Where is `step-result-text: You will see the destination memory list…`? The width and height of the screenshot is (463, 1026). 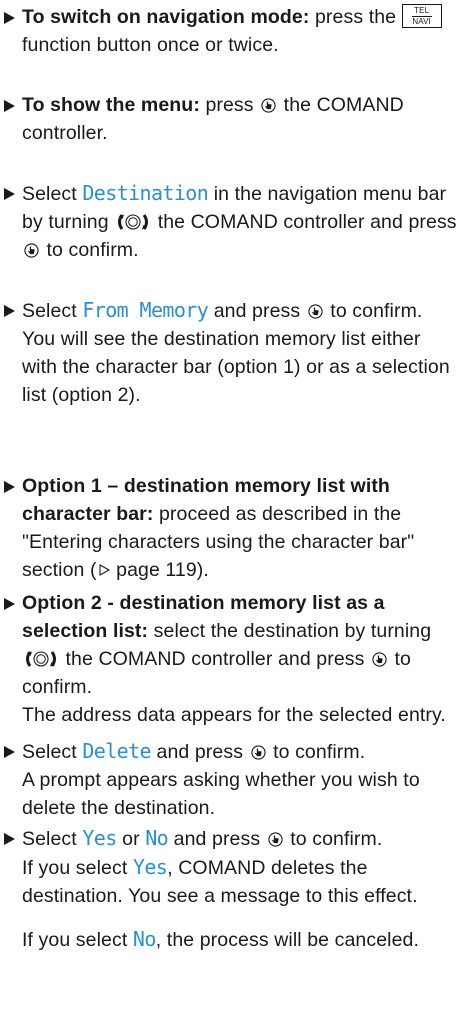
step-result-text: You will see the destination memory list… is located at coordinates (236, 367).